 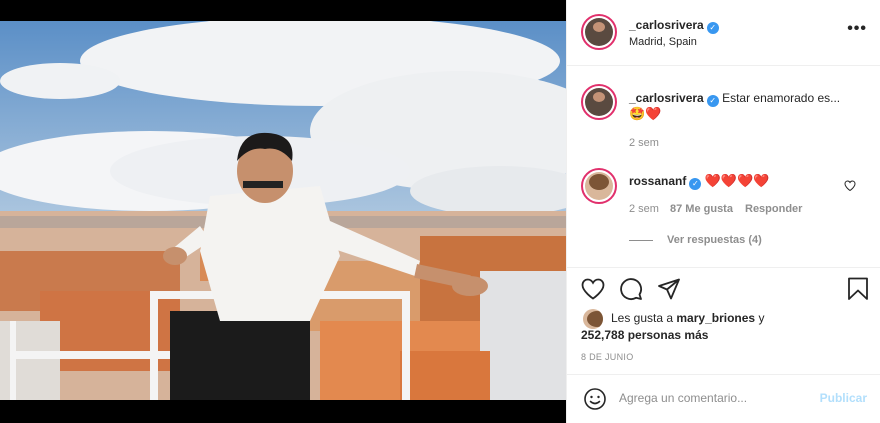 I want to click on likes-conj: y, so click(x=761, y=318).